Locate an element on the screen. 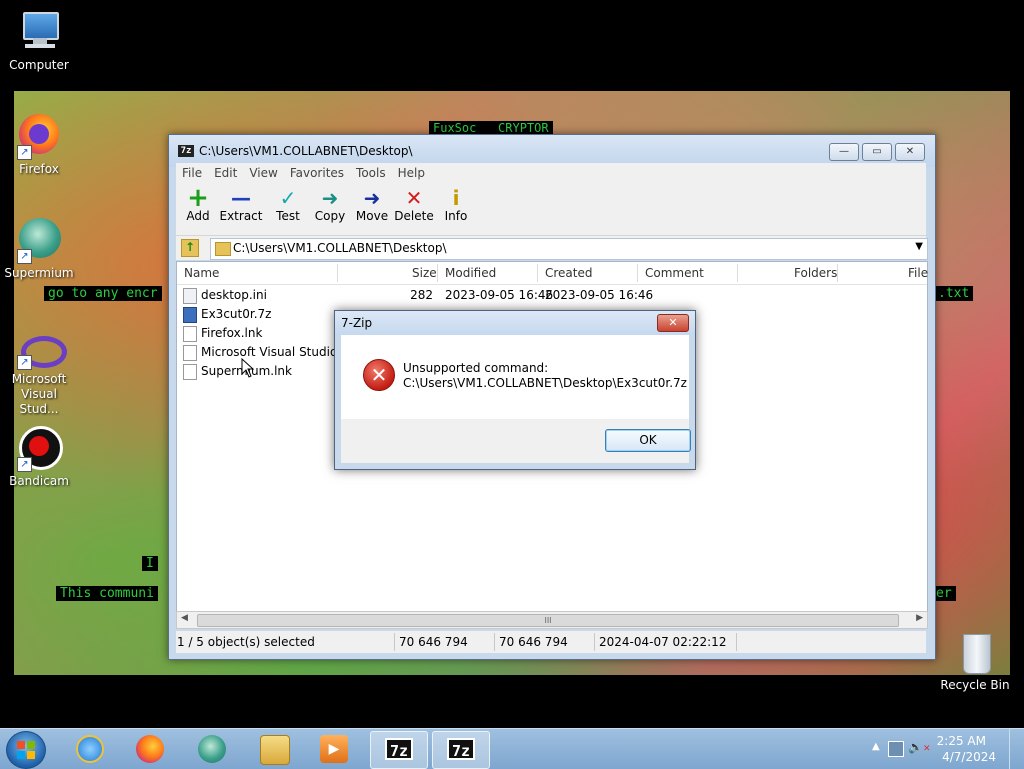 The image size is (1024, 769). scrollbar-thumb: III is located at coordinates (548, 620).